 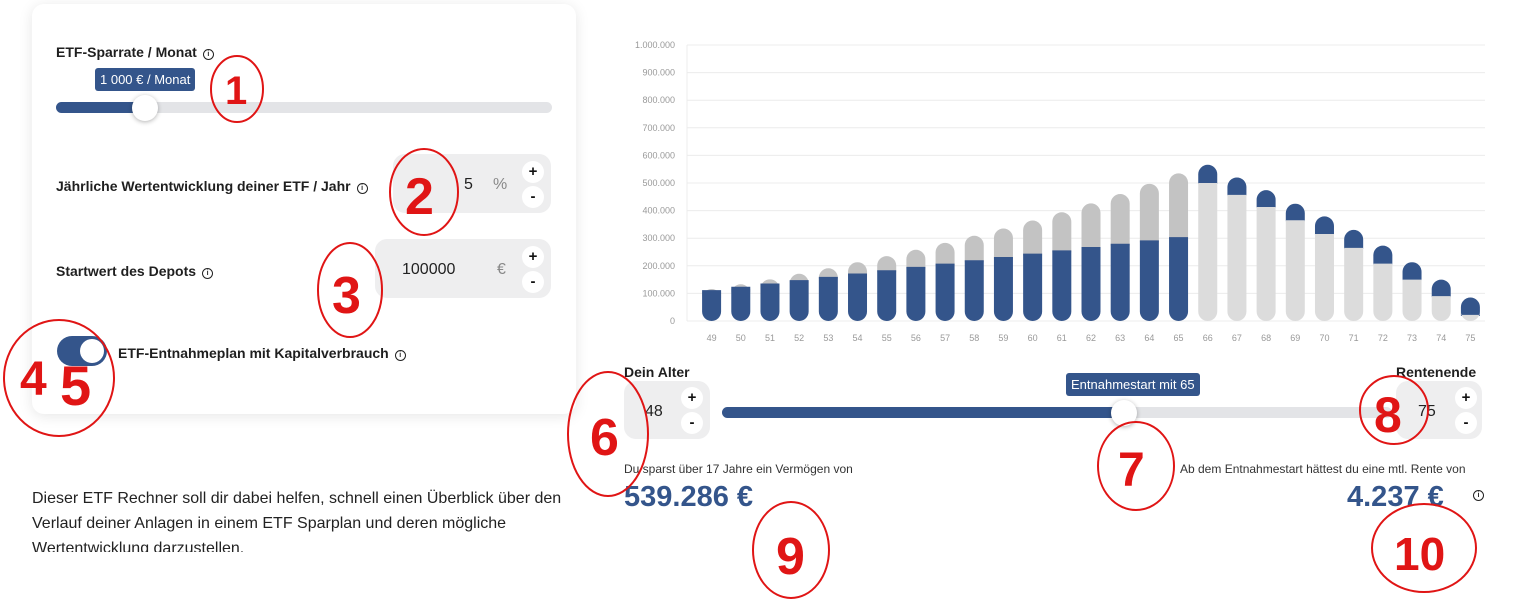 I want to click on x-tick-label: 70, so click(x=1324, y=338).